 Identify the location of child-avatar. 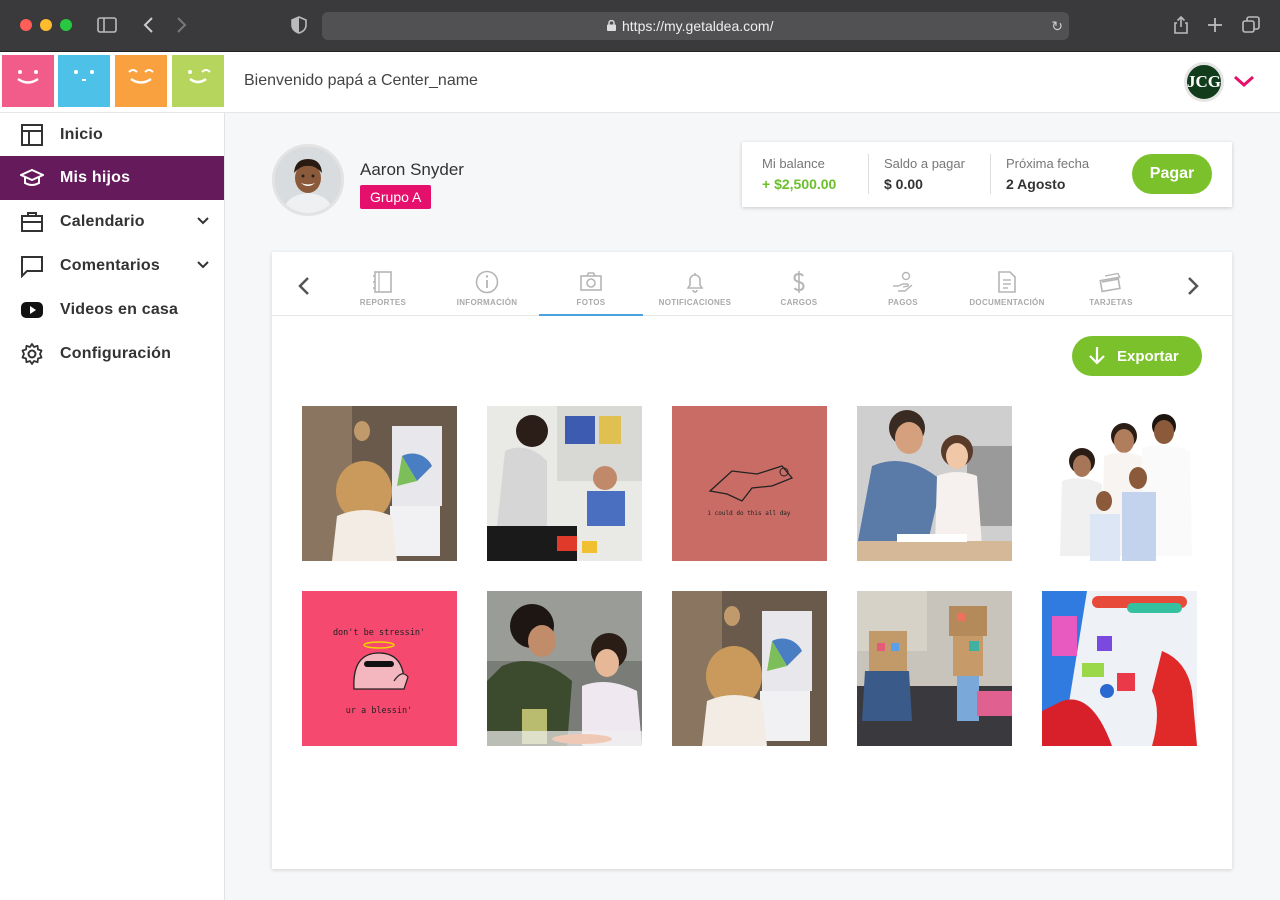
(308, 180).